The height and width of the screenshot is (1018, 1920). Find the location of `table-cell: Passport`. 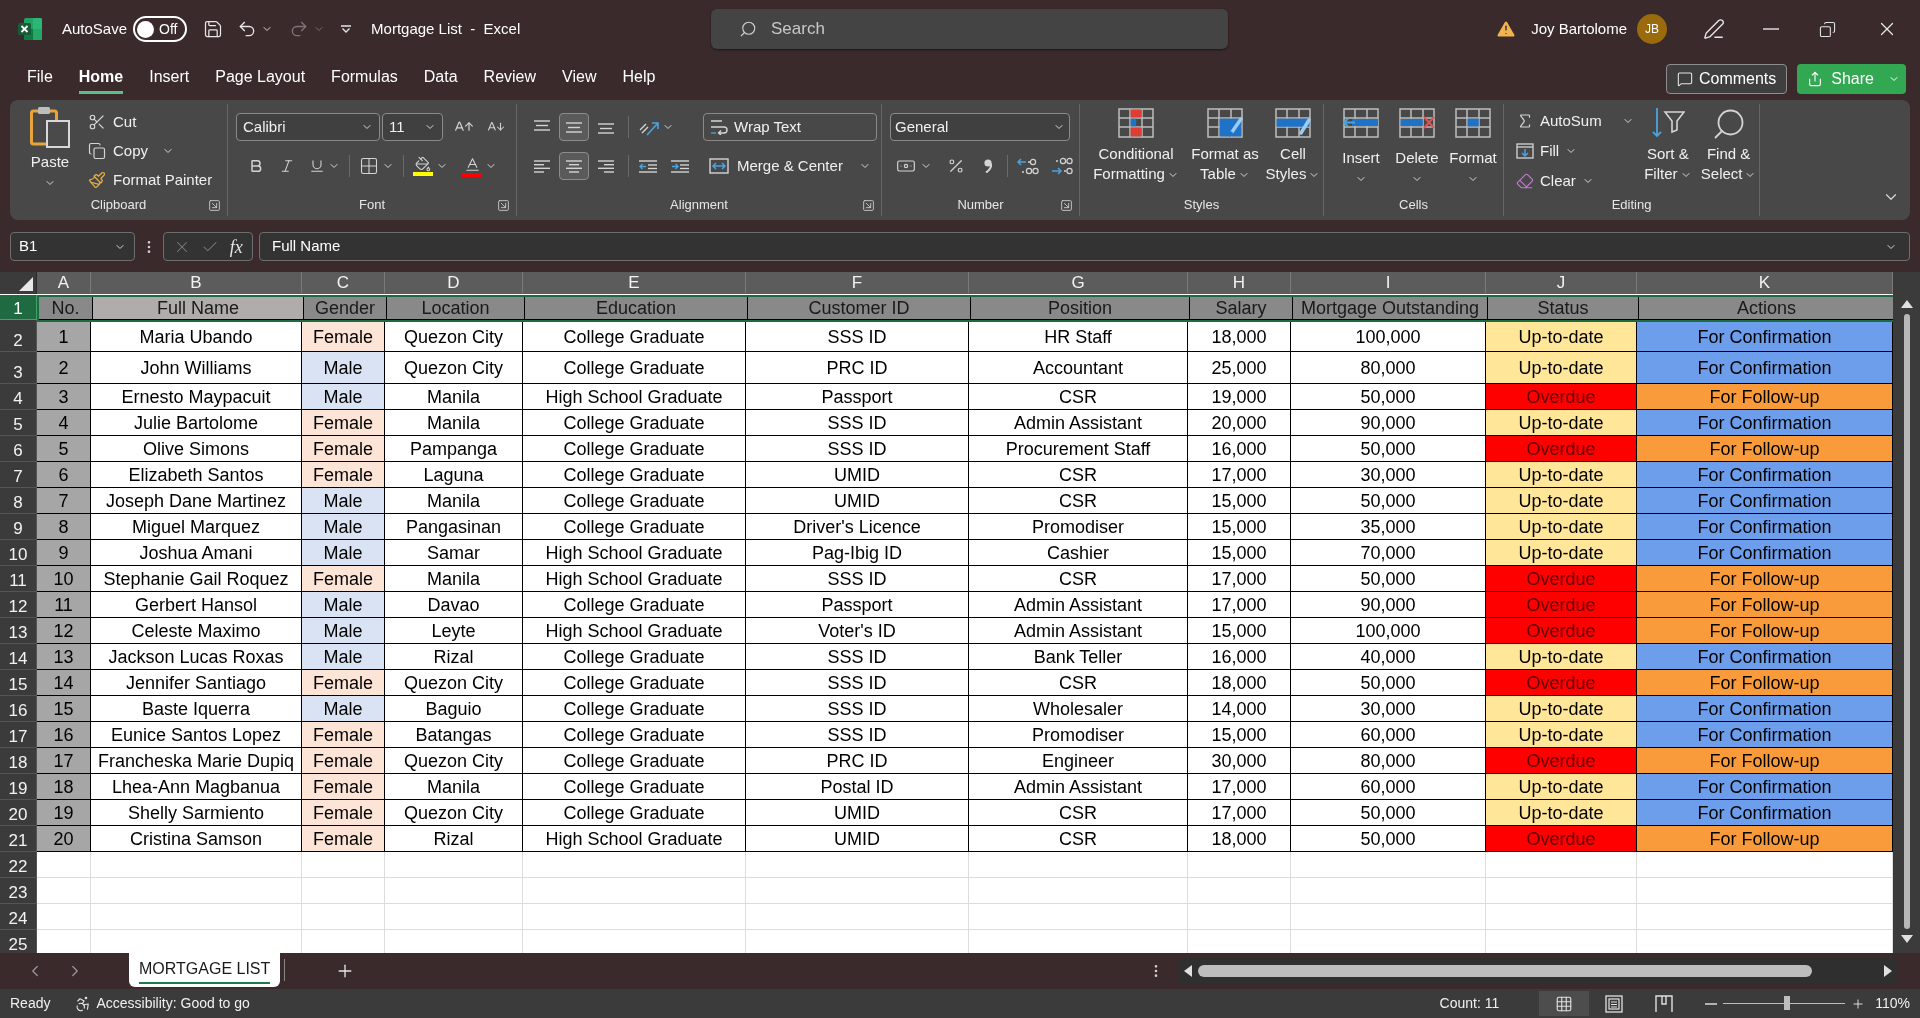

table-cell: Passport is located at coordinates (857, 397).